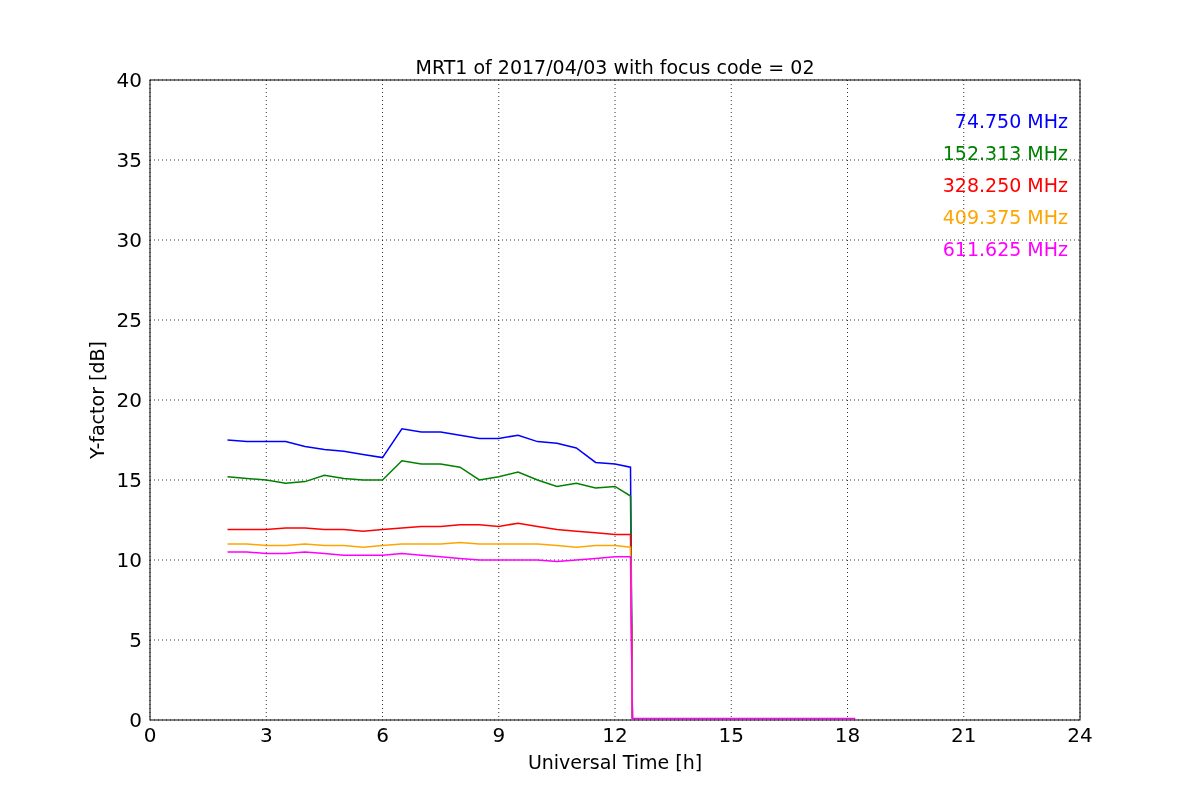 This screenshot has height=800, width=1200. Describe the element at coordinates (1005, 217) in the screenshot. I see `legend-label: 409.375 MHz` at that location.